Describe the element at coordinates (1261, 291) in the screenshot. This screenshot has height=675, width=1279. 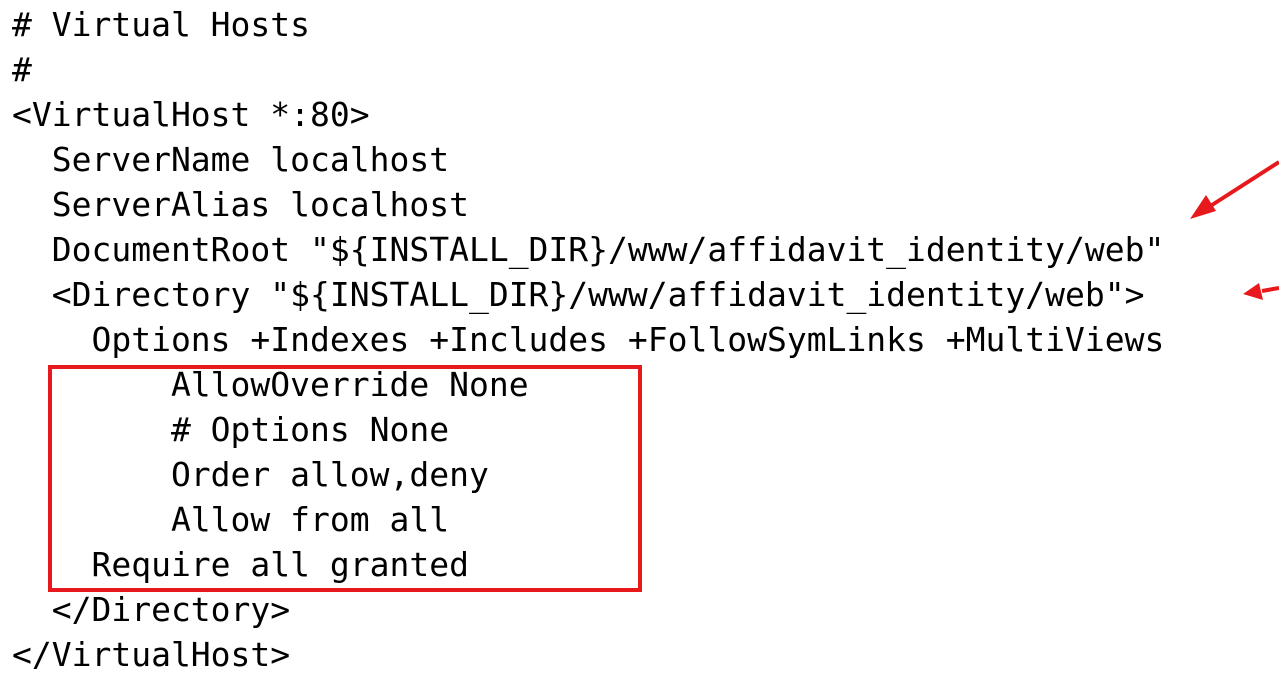
I see `arrow-to-directory` at that location.